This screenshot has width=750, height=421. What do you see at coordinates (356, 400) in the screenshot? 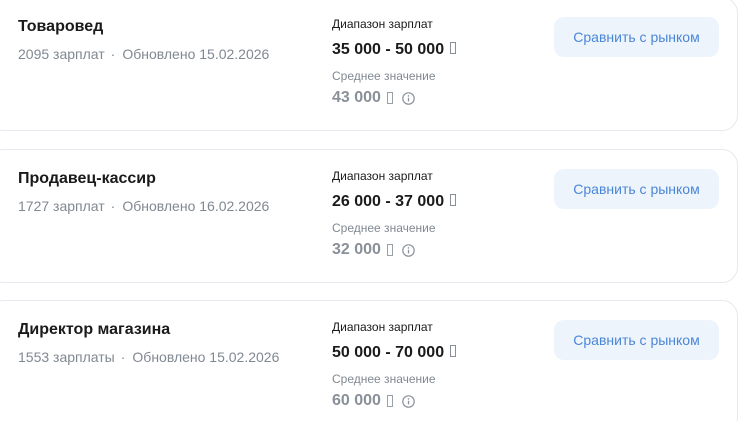
I see `average-amount: 60 000` at bounding box center [356, 400].